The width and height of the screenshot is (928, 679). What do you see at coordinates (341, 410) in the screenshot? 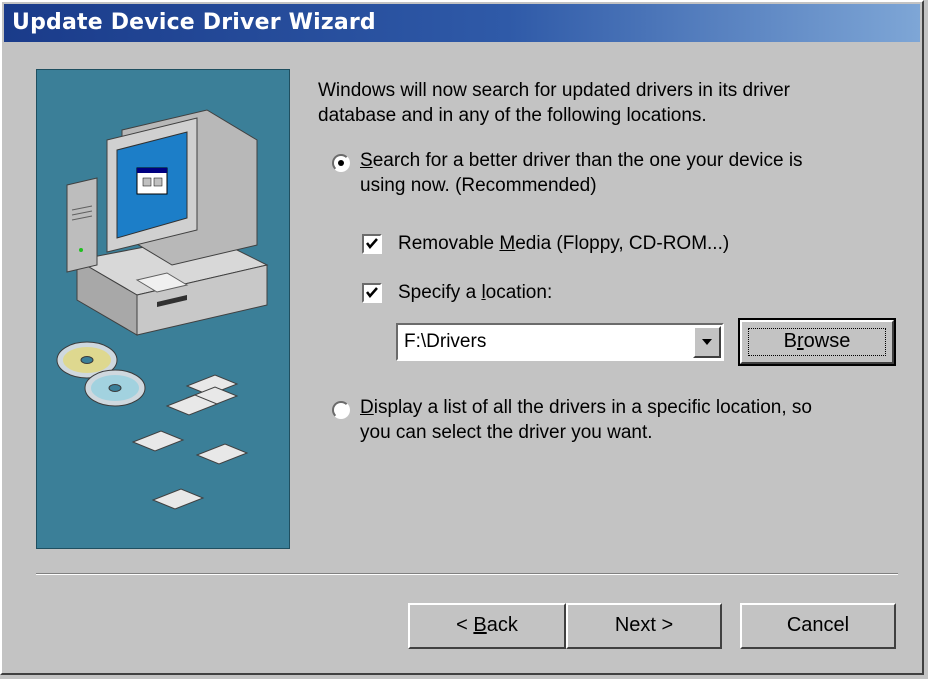
I see `display-driver-list-radio` at bounding box center [341, 410].